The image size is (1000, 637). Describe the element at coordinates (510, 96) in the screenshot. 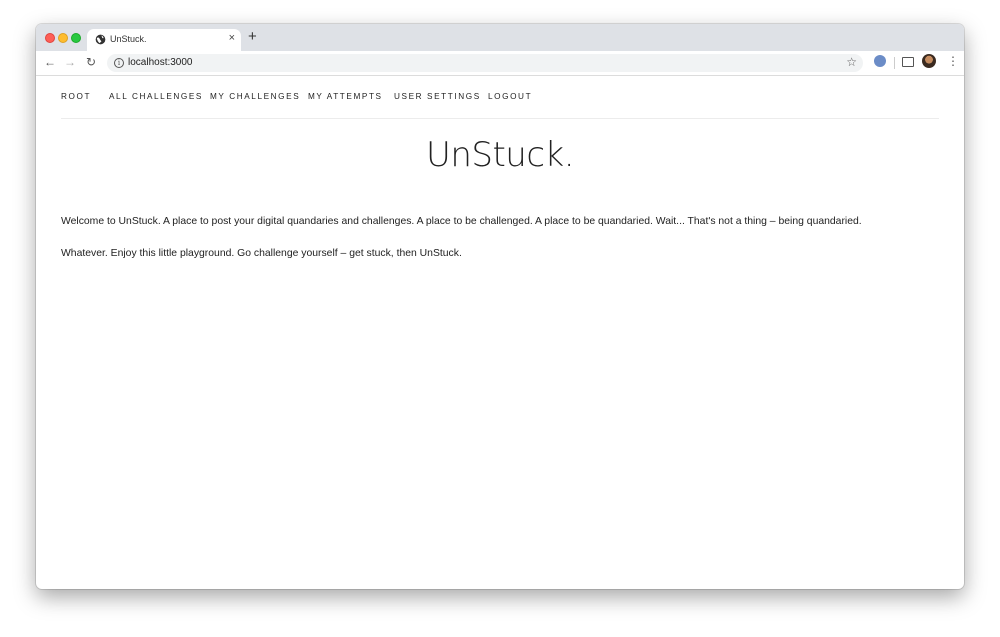

I see `nav-link-logout: LOGOUT` at that location.